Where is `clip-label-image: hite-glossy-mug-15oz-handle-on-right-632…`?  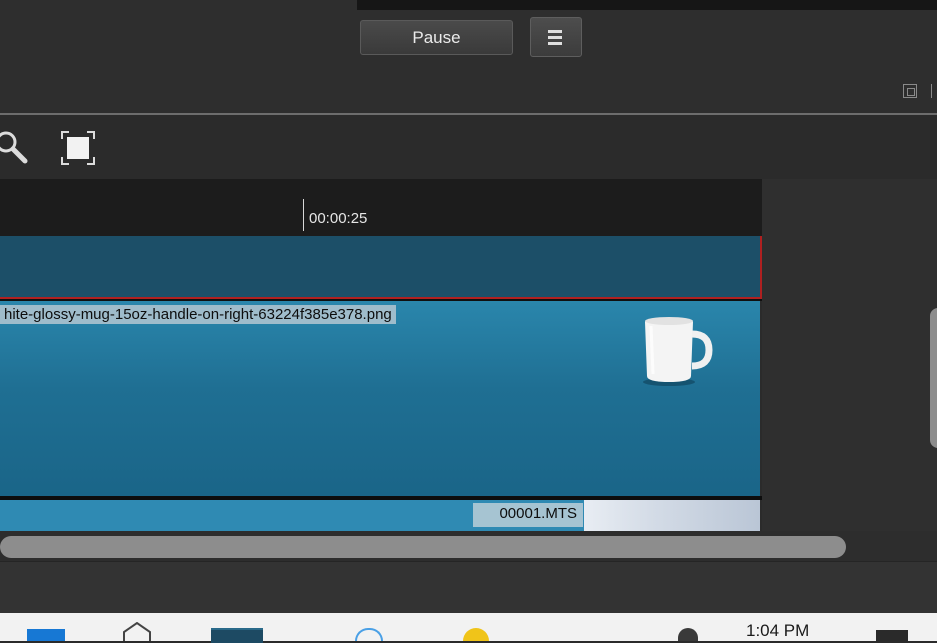 clip-label-image: hite-glossy-mug-15oz-handle-on-right-632… is located at coordinates (198, 314).